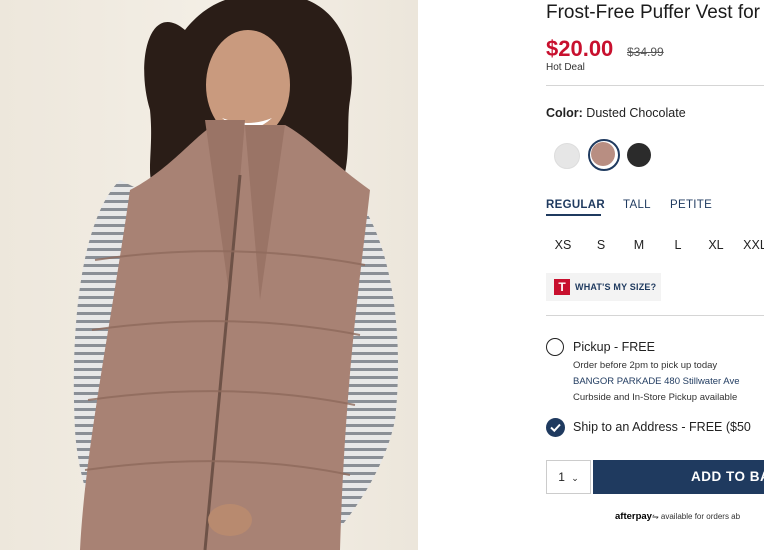 The height and width of the screenshot is (550, 764). I want to click on afterpay-icon: ⇋, so click(655, 516).